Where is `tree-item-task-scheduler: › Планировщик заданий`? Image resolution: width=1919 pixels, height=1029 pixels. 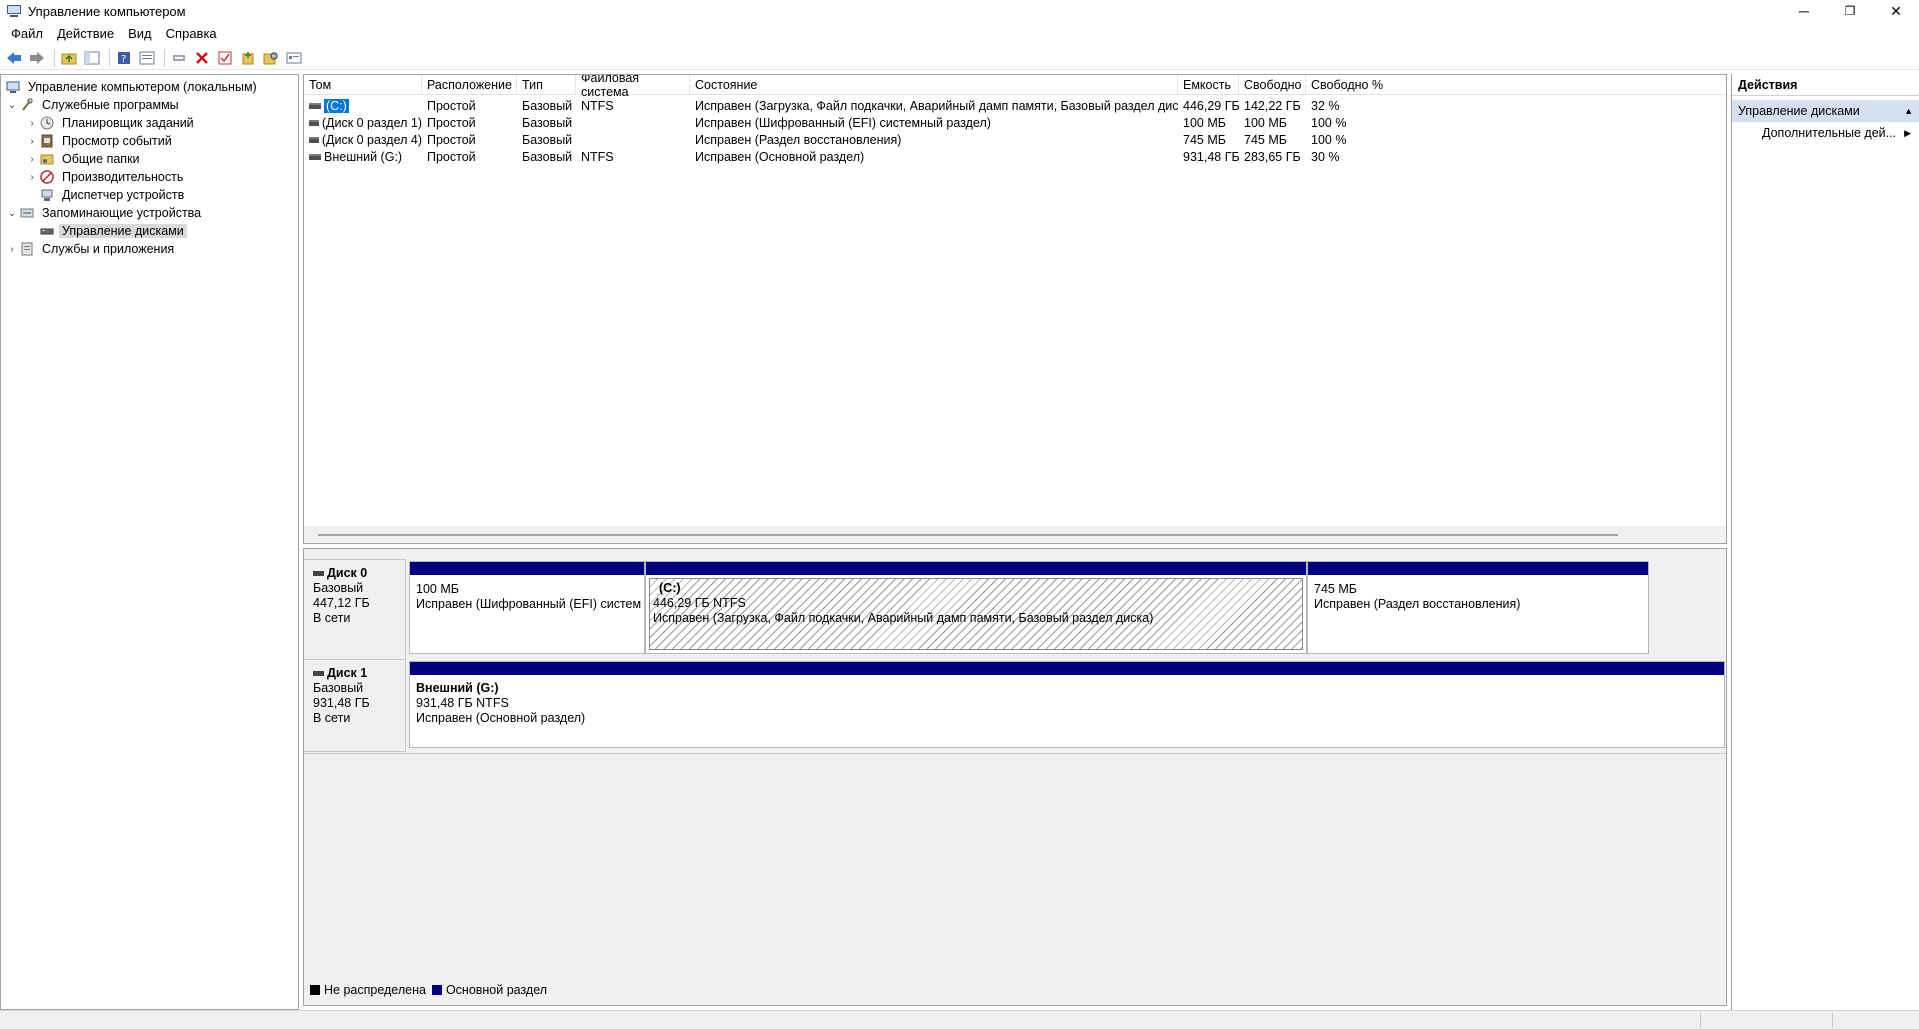
tree-item-task-scheduler: › Планировщик заданий is located at coordinates (111, 123).